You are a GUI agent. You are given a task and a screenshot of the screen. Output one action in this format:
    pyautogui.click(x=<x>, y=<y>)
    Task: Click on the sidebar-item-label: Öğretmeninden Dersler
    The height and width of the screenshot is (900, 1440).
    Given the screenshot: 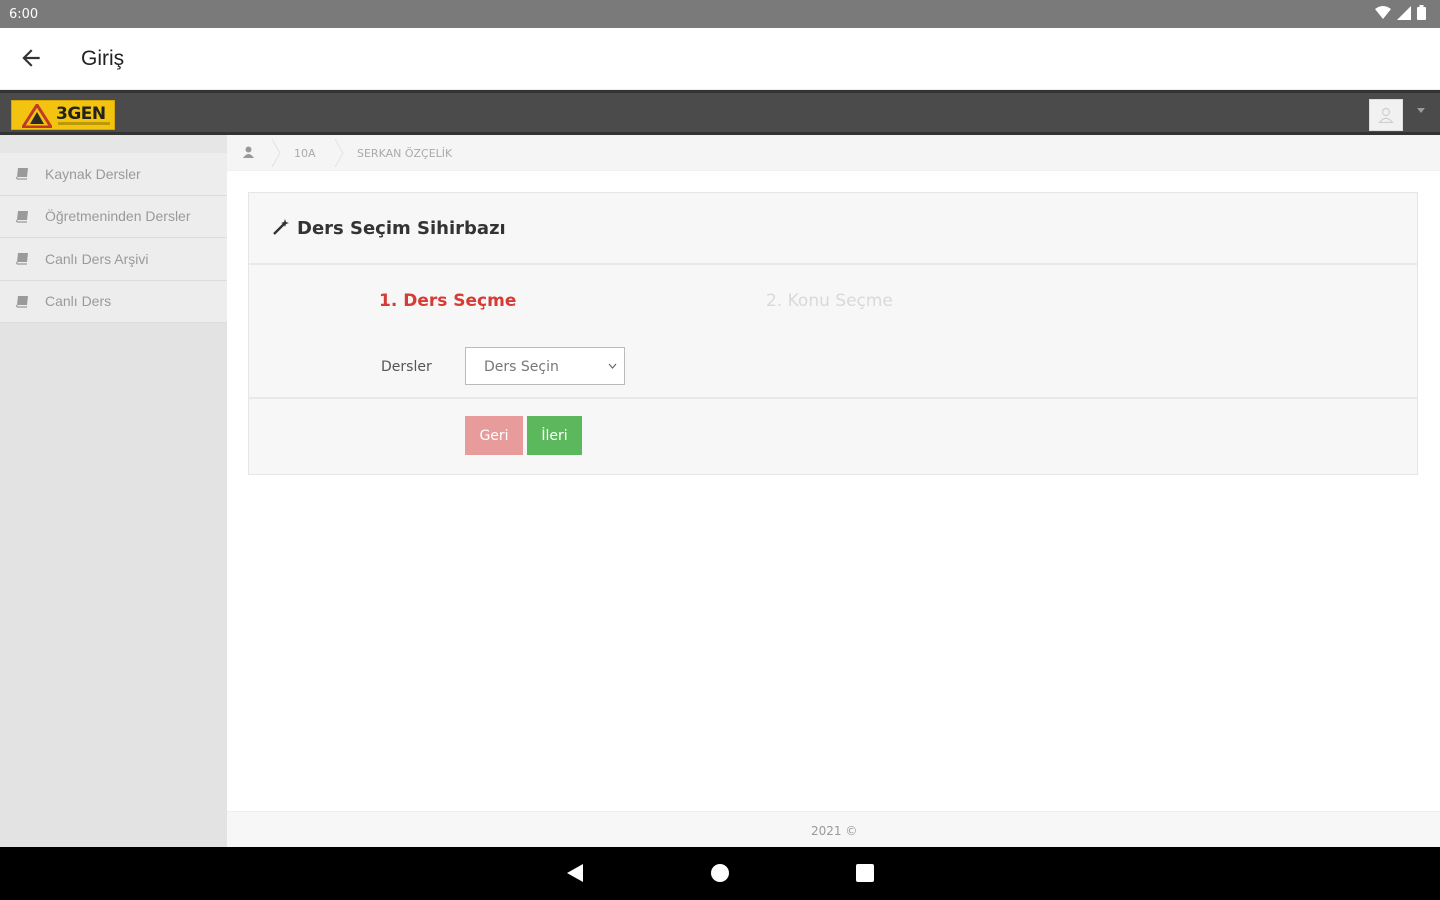 What is the action you would take?
    pyautogui.click(x=118, y=216)
    